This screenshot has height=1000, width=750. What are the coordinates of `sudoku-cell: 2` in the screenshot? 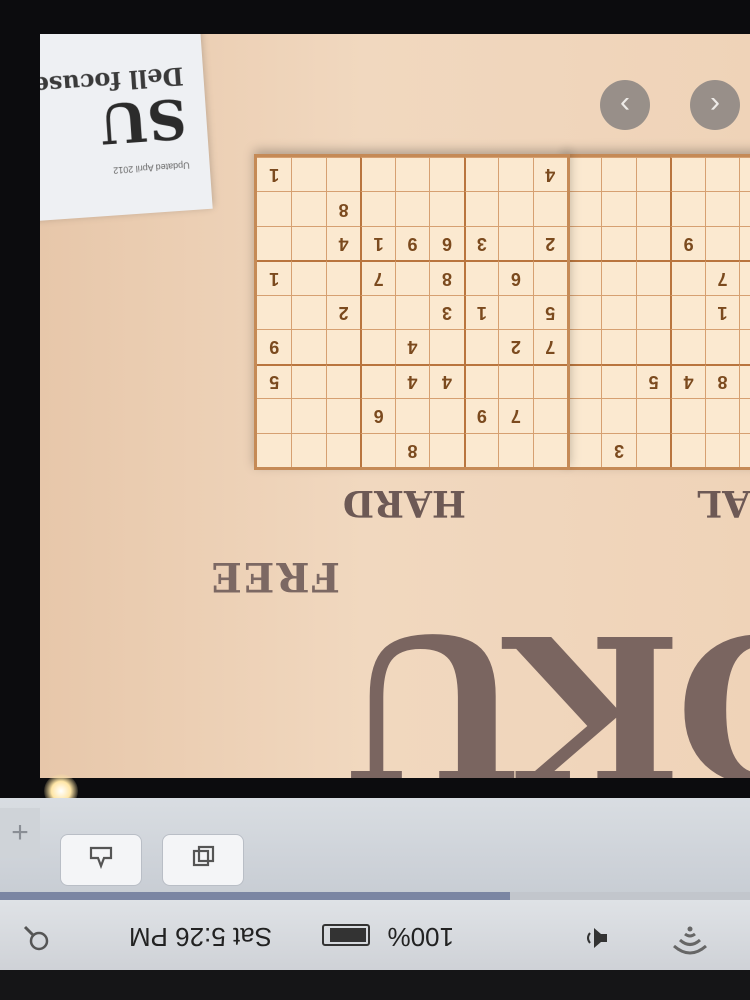 It's located at (744, 381).